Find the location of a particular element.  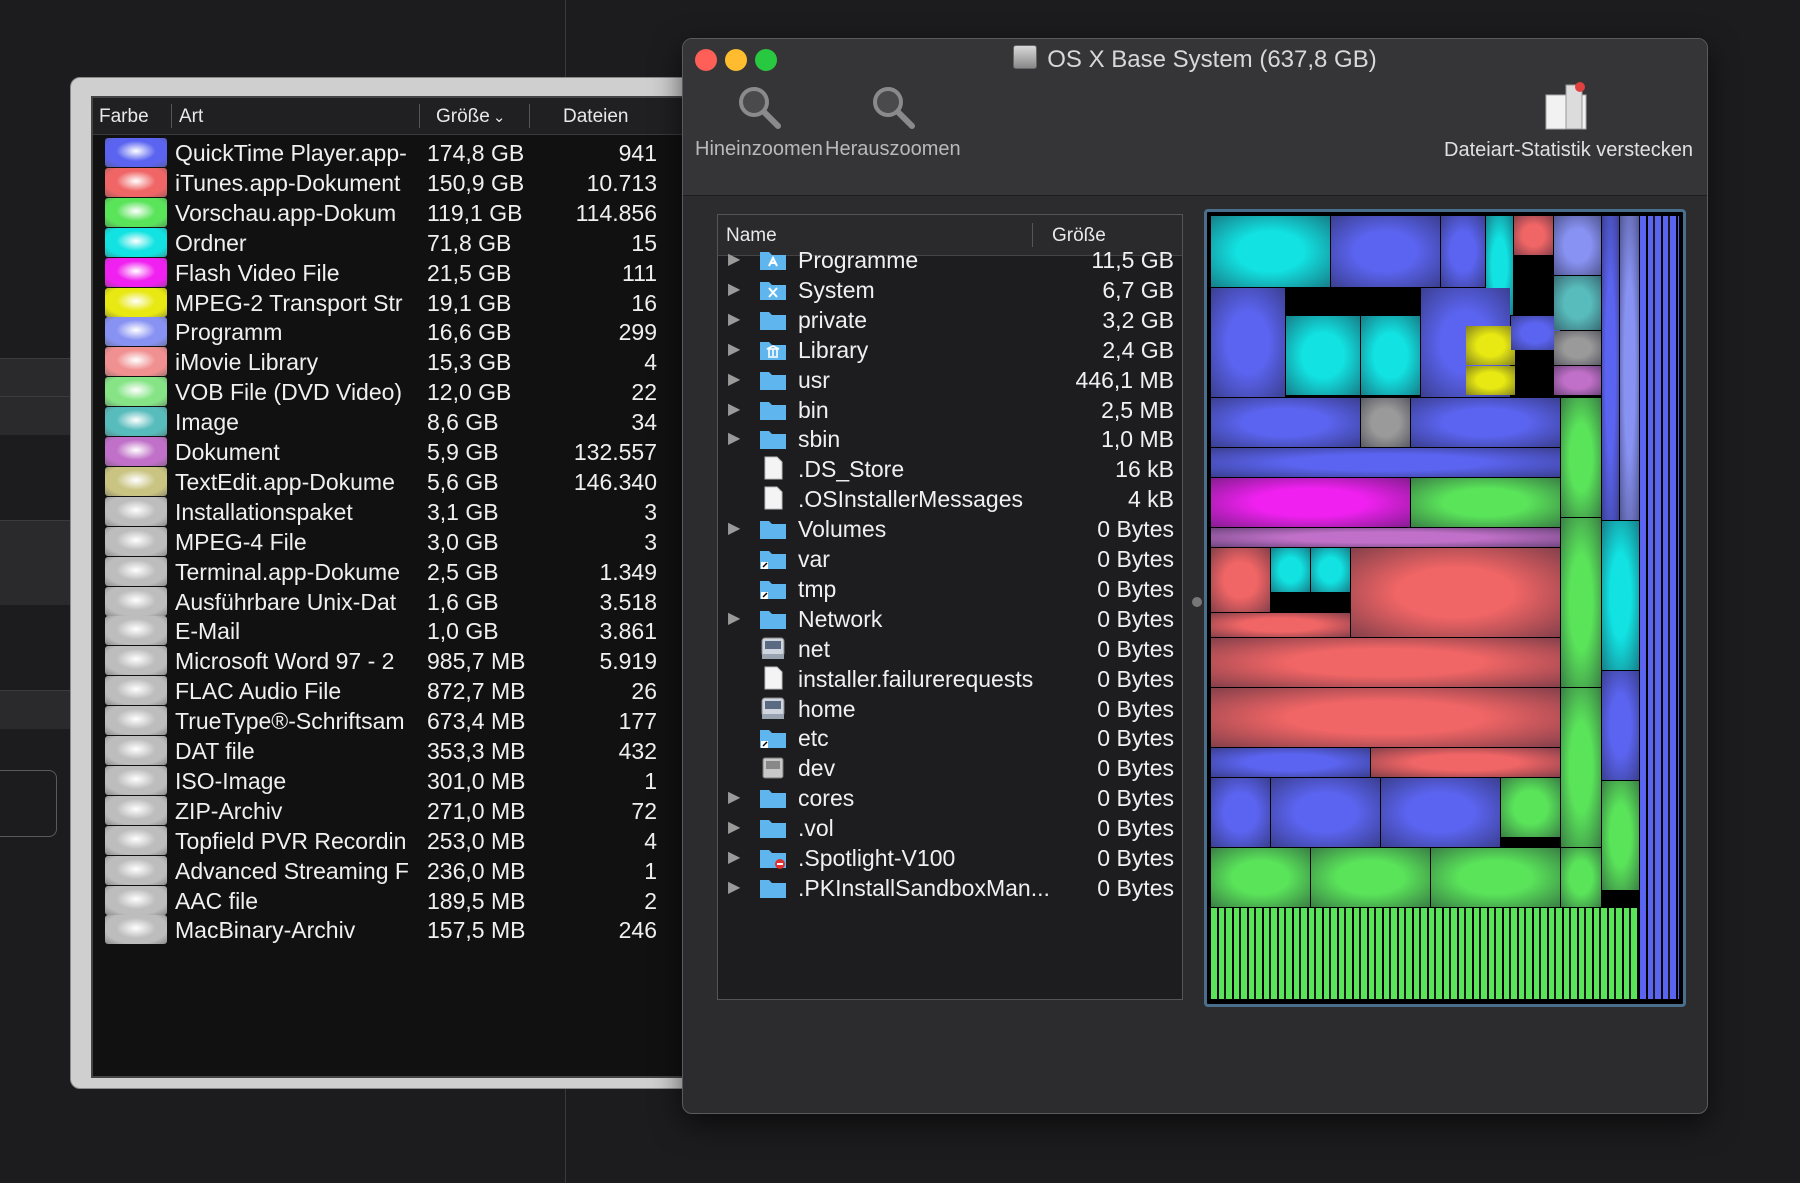

file-type-row: TrueType®-Schriftsam 673,4 MB 177 is located at coordinates (388, 721).